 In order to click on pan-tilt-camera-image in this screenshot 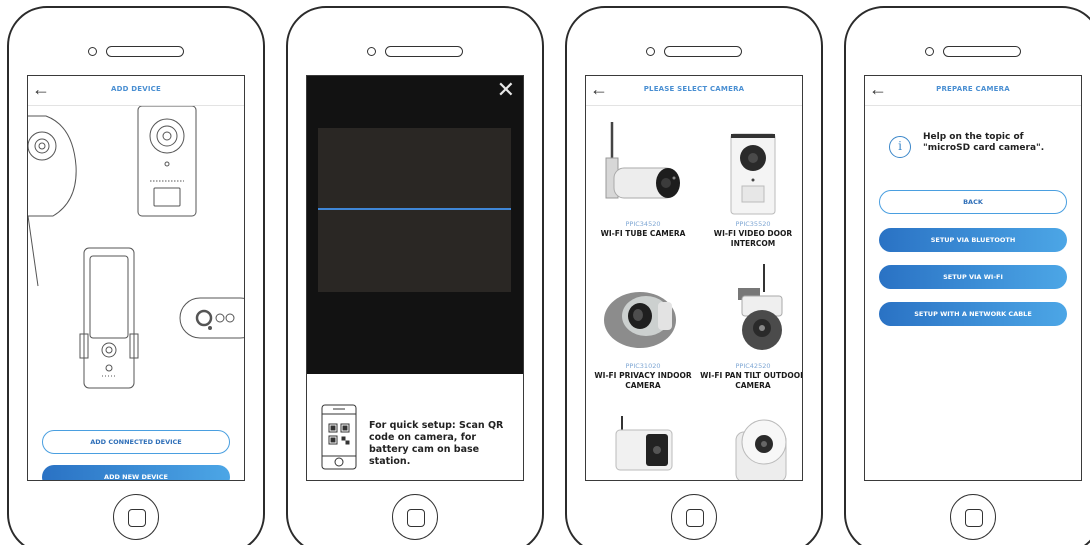, I will do `click(750, 312)`.